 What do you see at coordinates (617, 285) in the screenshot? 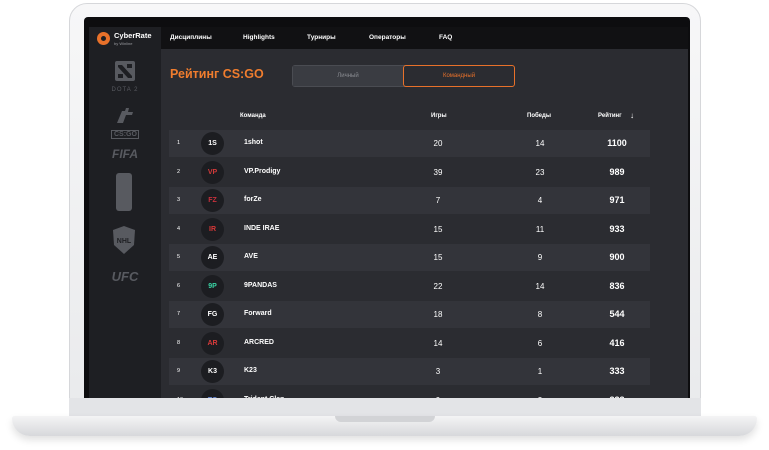
I see `rating-value: 836` at bounding box center [617, 285].